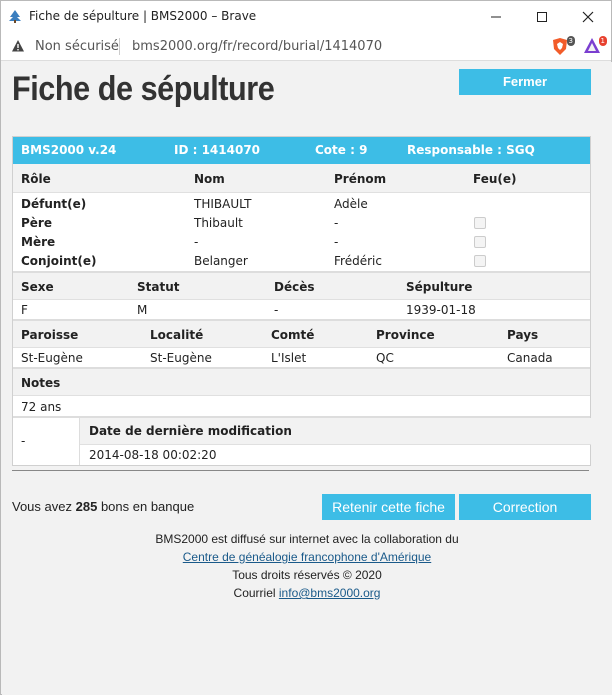 This screenshot has height=695, width=612. Describe the element at coordinates (335, 431) in the screenshot. I see `modification-header: Date de dernière modification` at that location.